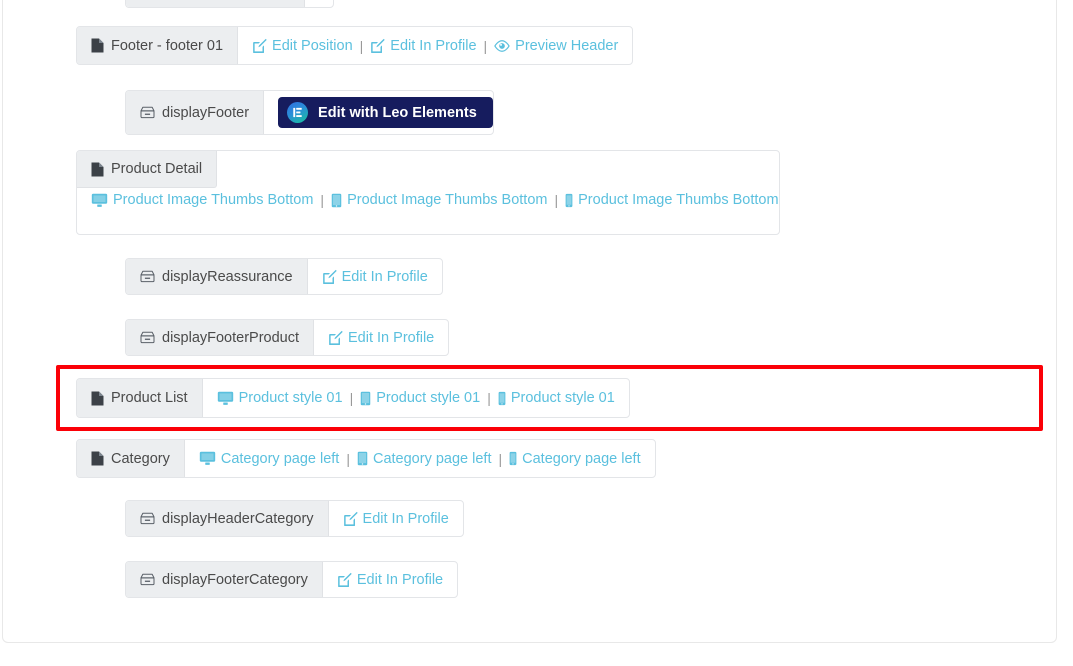 The image size is (1073, 666). Describe the element at coordinates (238, 518) in the screenshot. I see `hook-label-text: displayHeaderCategory` at that location.